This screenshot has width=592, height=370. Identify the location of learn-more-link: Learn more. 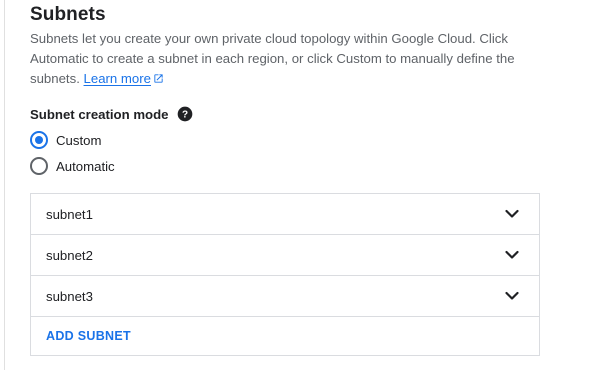
(124, 78).